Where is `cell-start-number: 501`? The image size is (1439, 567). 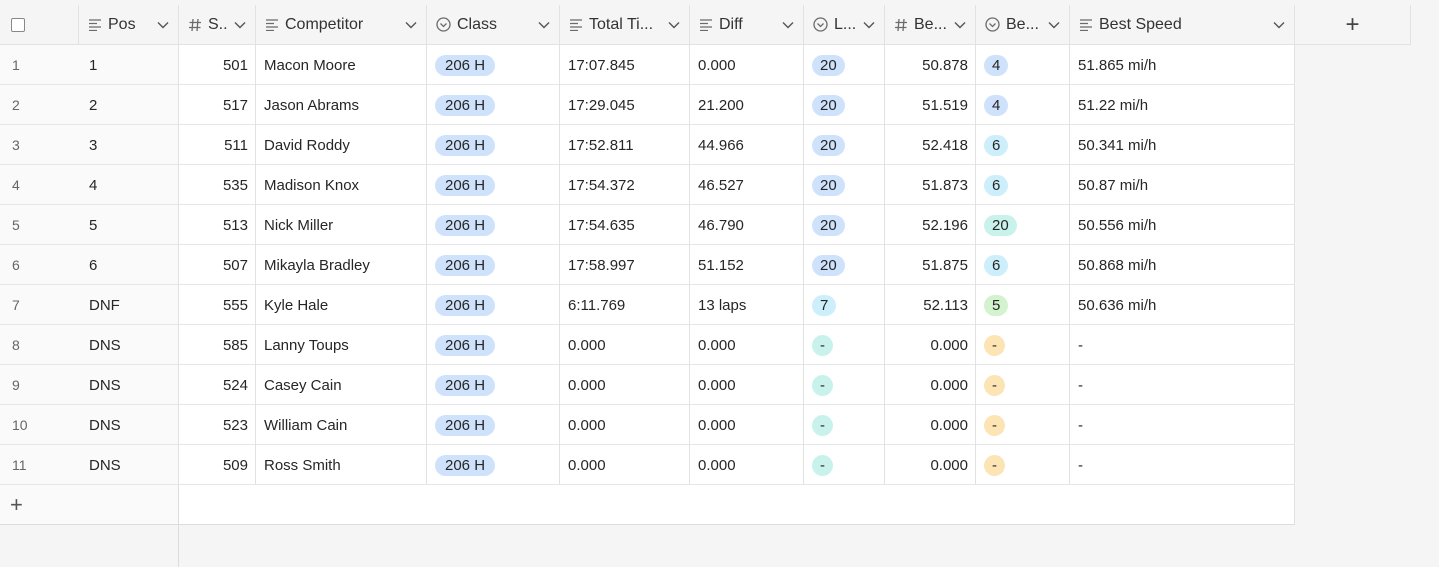 cell-start-number: 501 is located at coordinates (217, 65).